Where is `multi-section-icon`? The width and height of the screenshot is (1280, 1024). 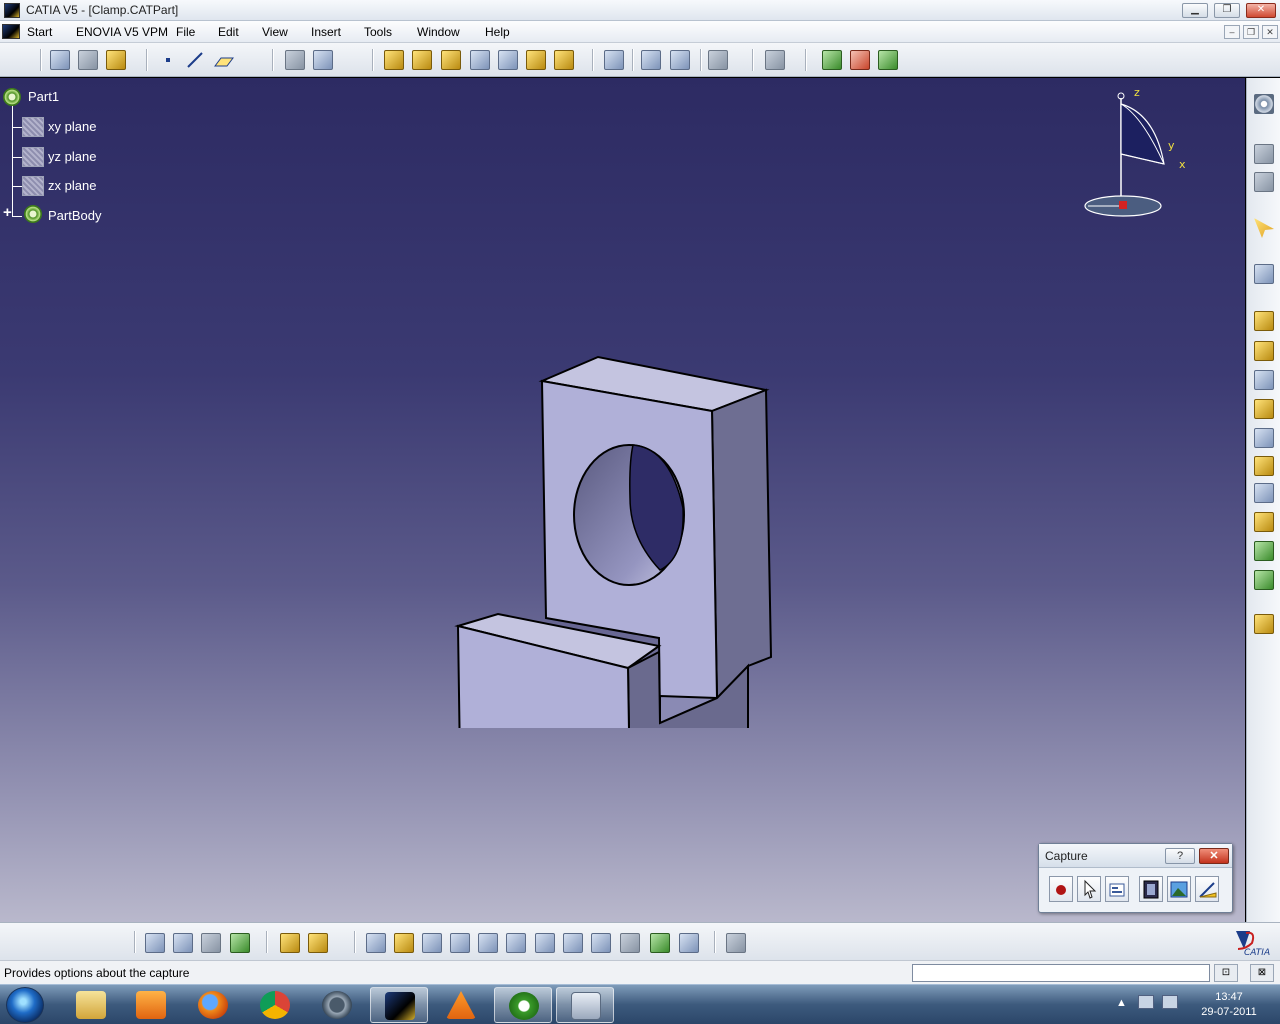
multi-section-icon is located at coordinates (508, 60).